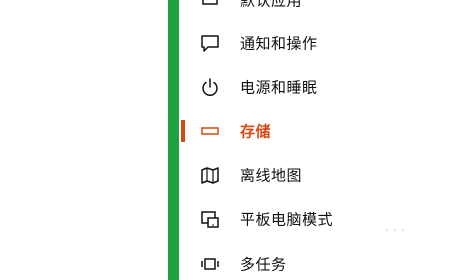 The width and height of the screenshot is (464, 280). What do you see at coordinates (321, 131) in the screenshot?
I see `nav-item-storage: 存储` at bounding box center [321, 131].